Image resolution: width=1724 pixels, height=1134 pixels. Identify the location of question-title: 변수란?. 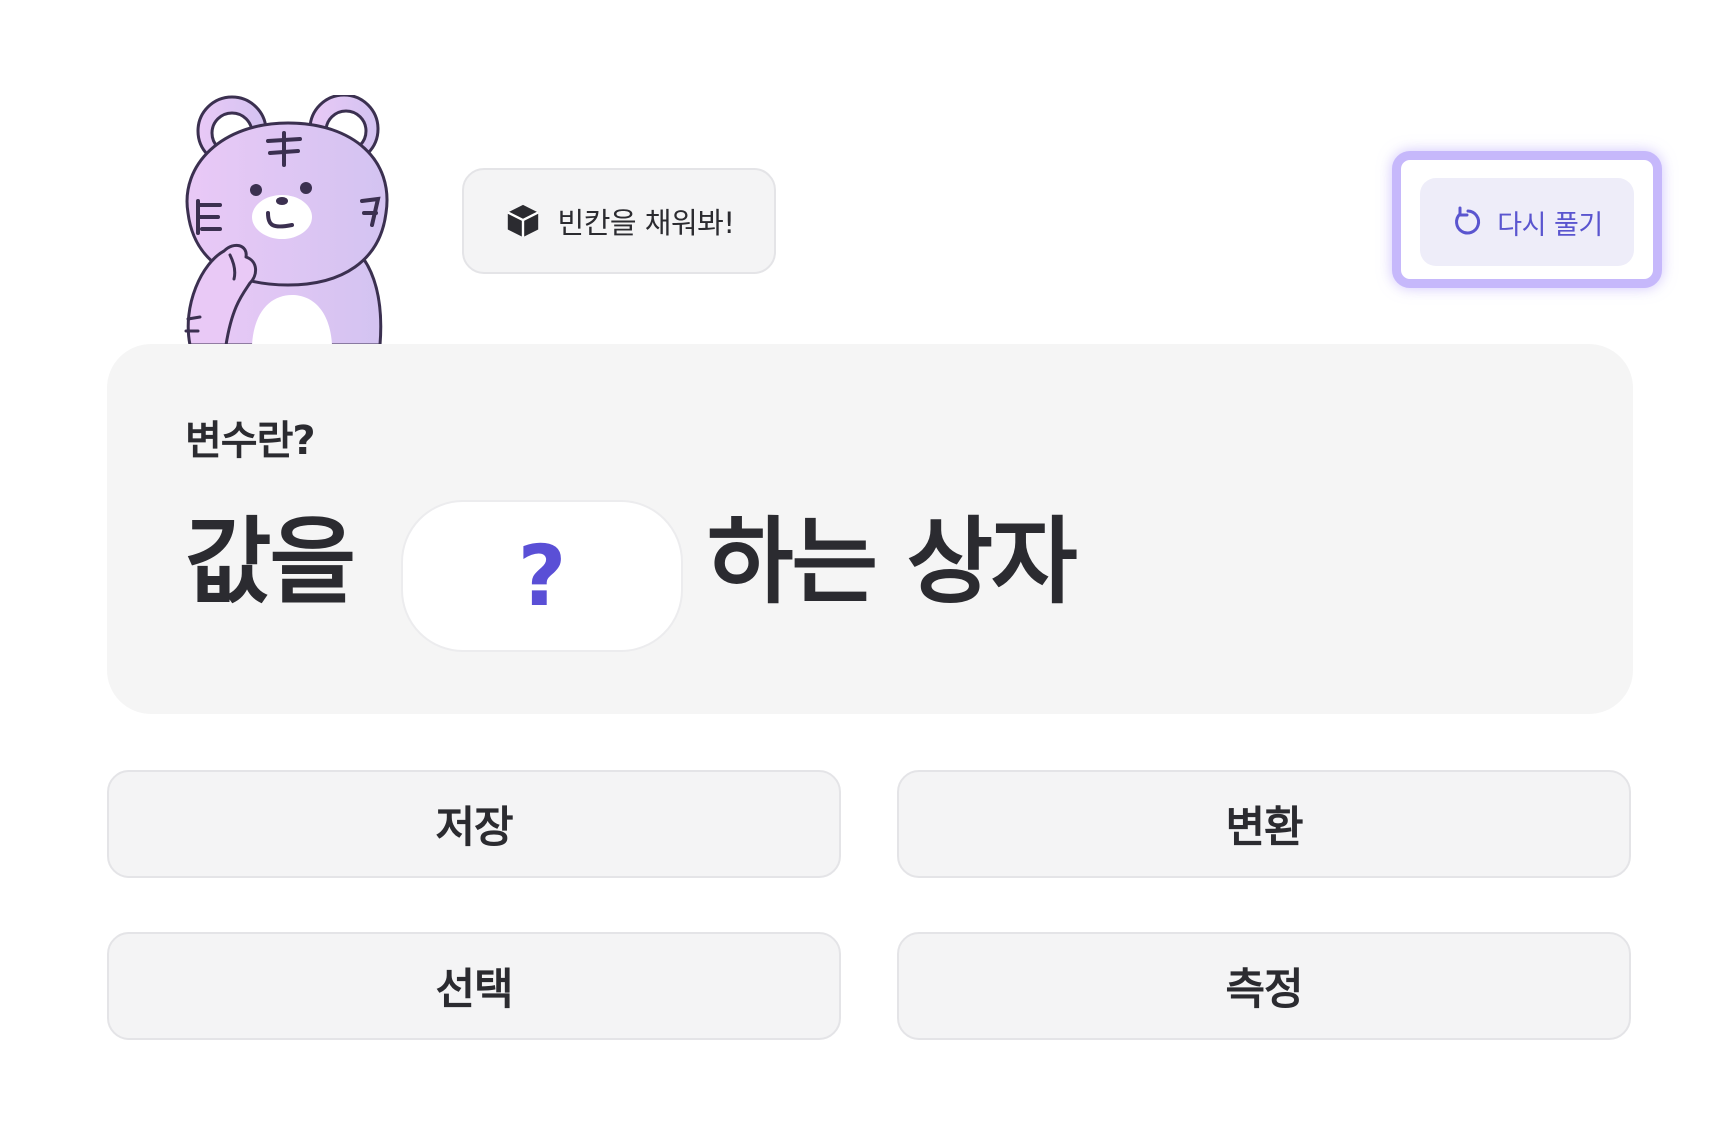
(250, 441).